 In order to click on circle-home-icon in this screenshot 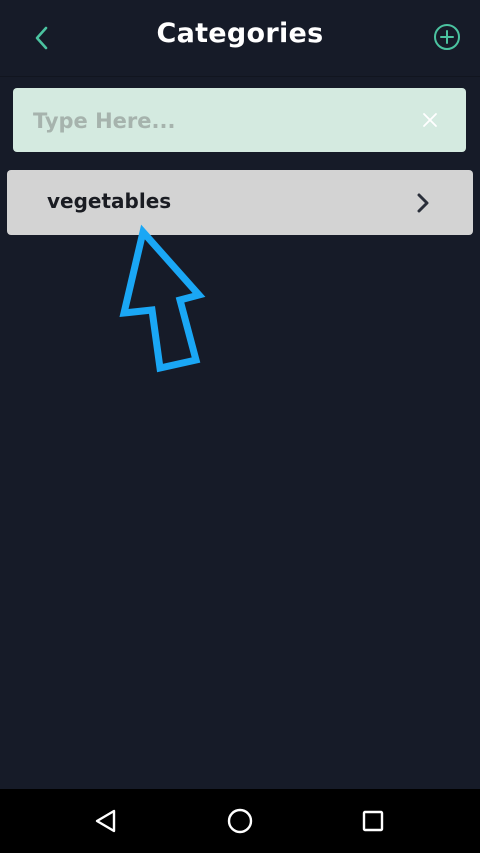, I will do `click(240, 821)`.